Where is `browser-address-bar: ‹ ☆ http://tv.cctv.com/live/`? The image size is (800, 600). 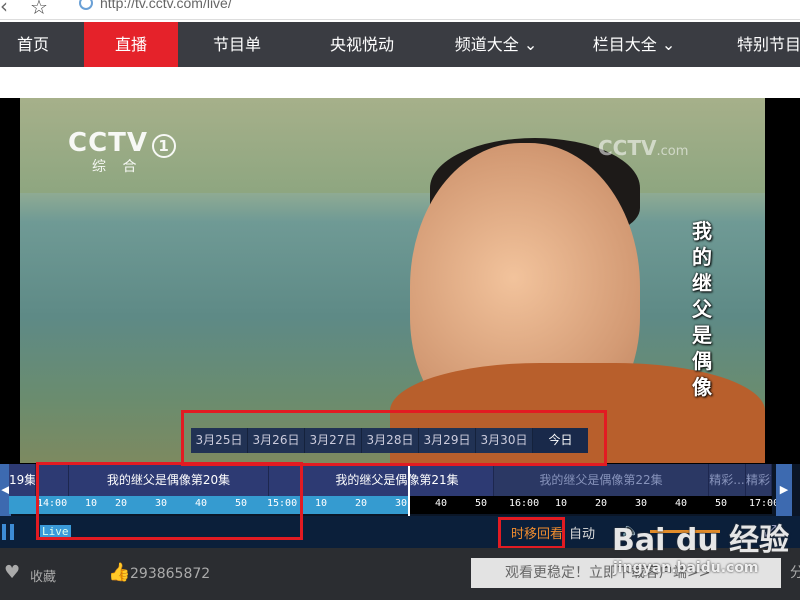
browser-address-bar: ‹ ☆ http://tv.cctv.com/live/ is located at coordinates (400, 10).